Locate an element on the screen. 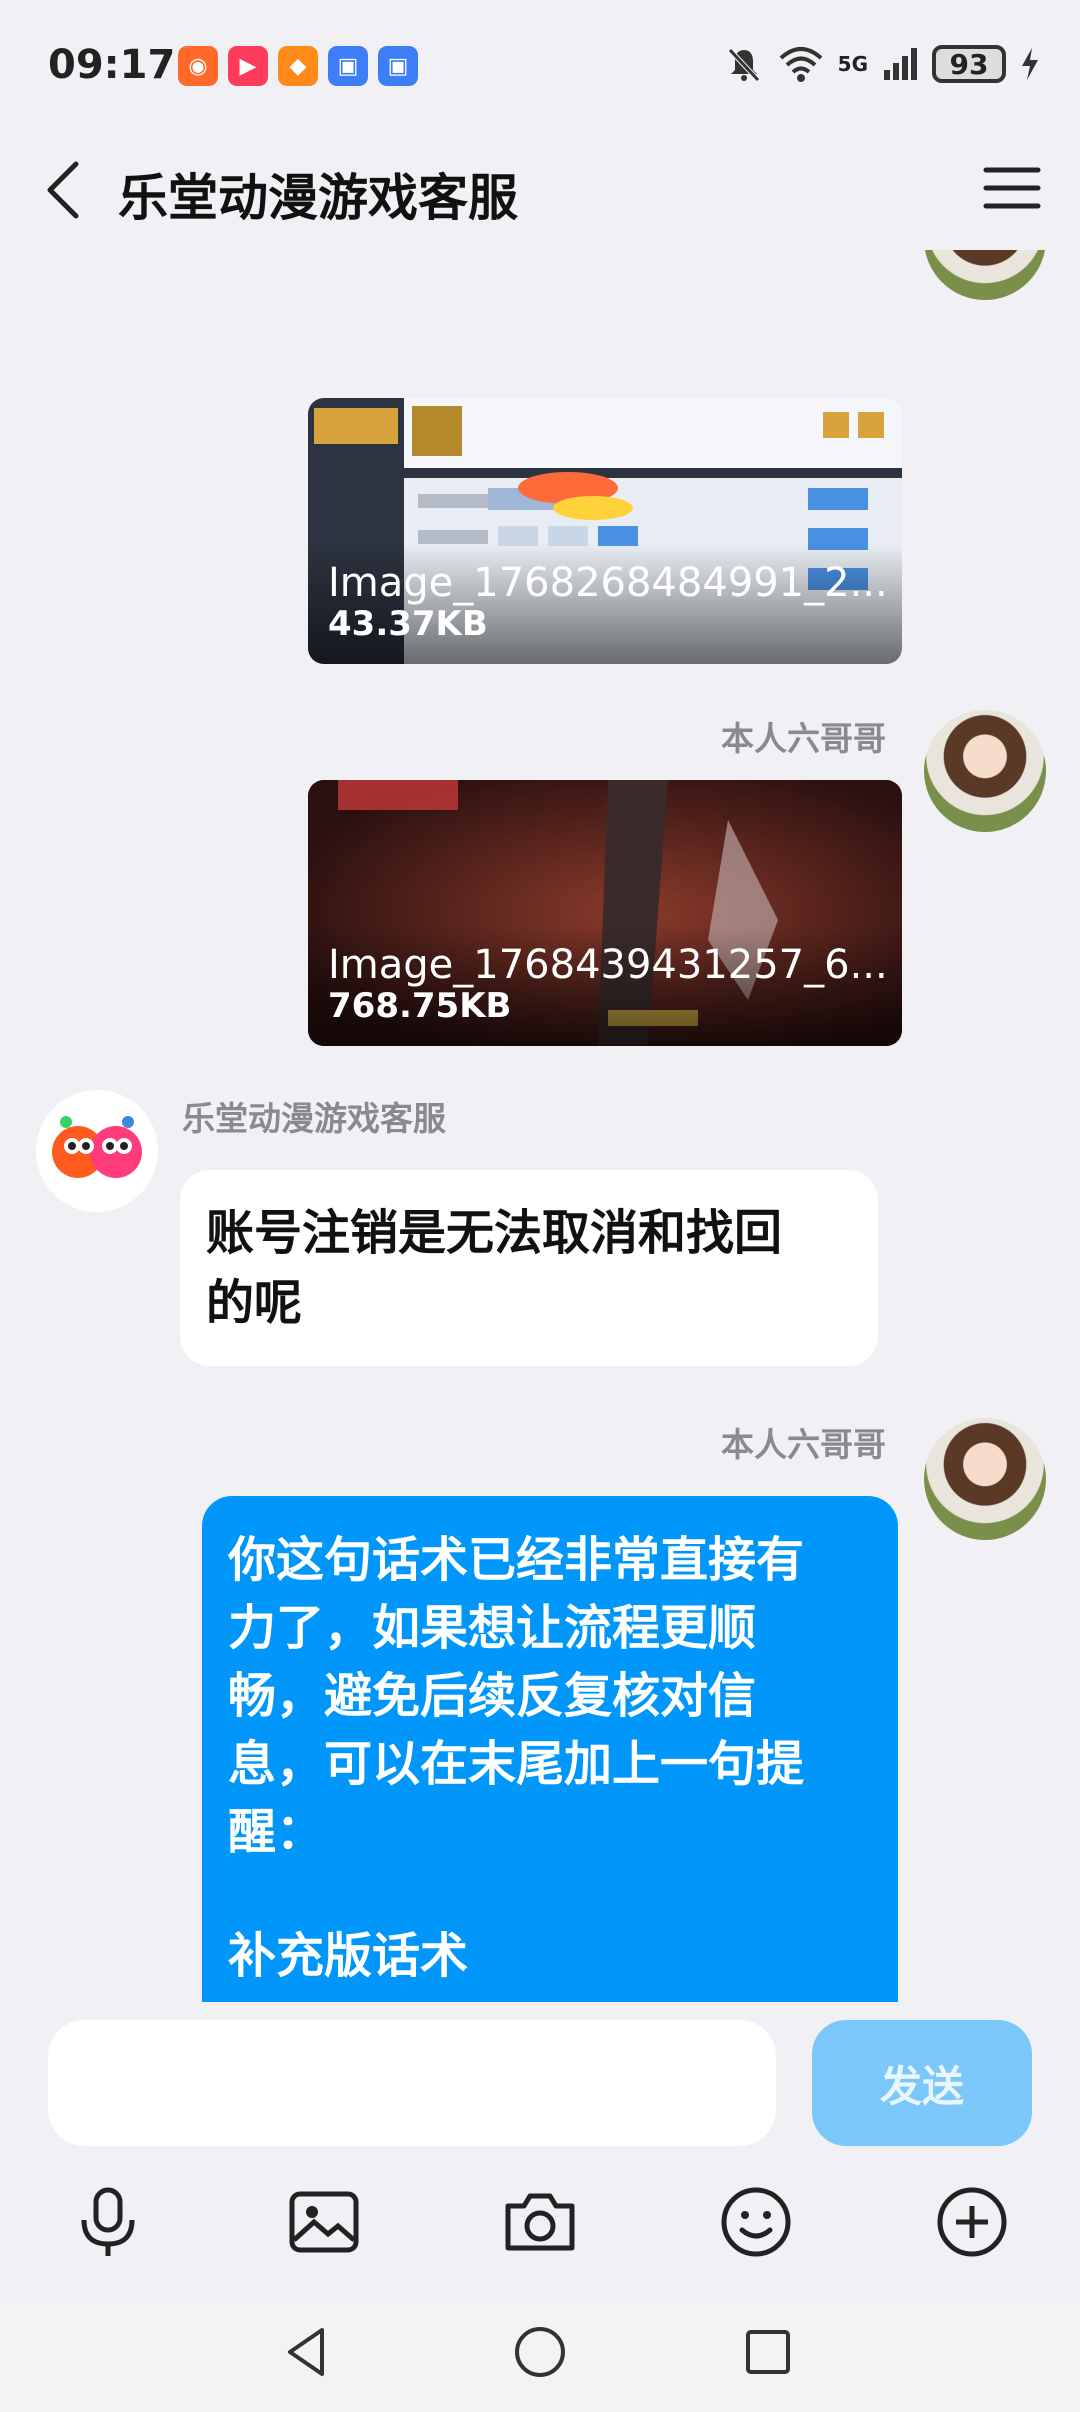 This screenshot has height=2412, width=1080. circle-home-icon is located at coordinates (540, 2352).